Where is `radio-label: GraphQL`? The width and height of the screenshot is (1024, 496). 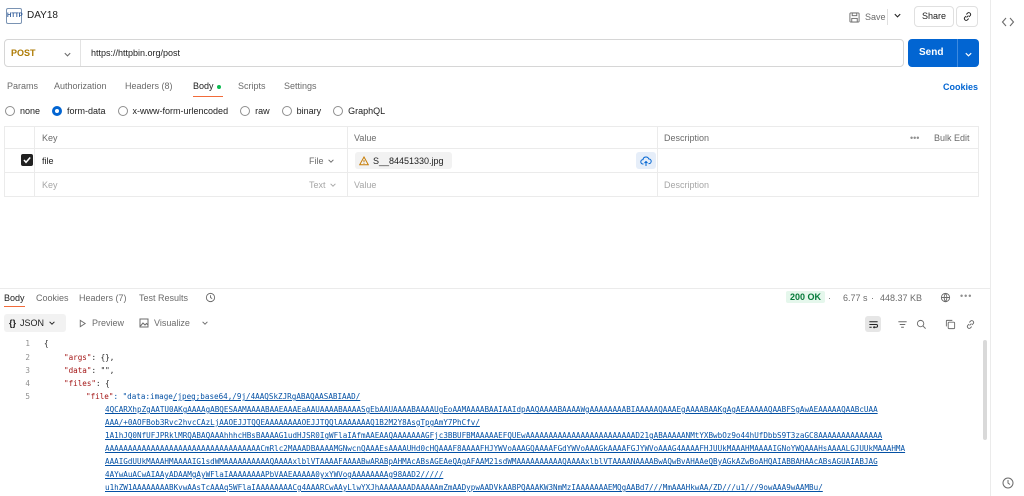
radio-label: GraphQL is located at coordinates (367, 111).